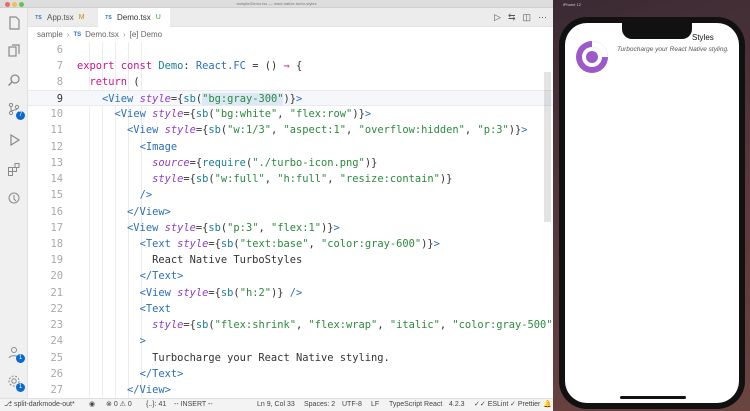  What do you see at coordinates (352, 405) in the screenshot?
I see `encoding: UTF-8` at bounding box center [352, 405].